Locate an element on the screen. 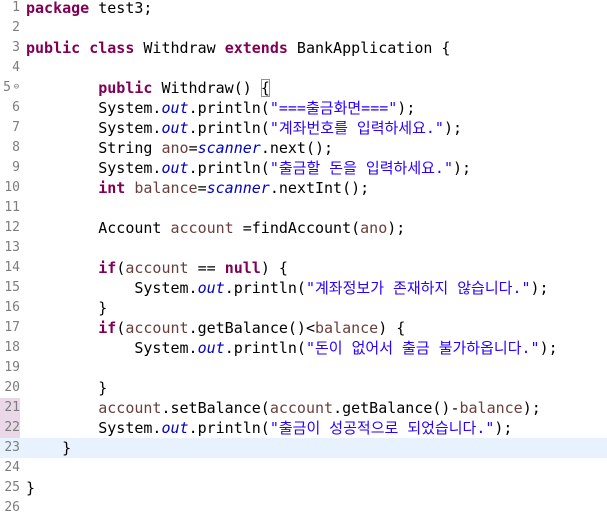  code-line: 16 } is located at coordinates (303, 308).